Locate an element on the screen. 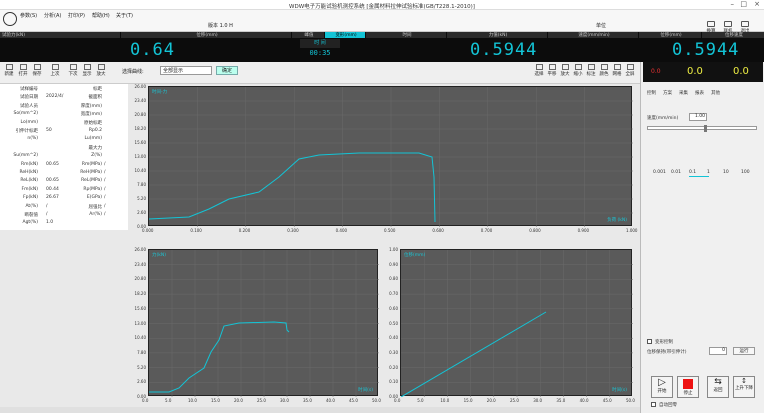 The width and height of the screenshot is (764, 413). label-button: 标注 is located at coordinates (591, 70).